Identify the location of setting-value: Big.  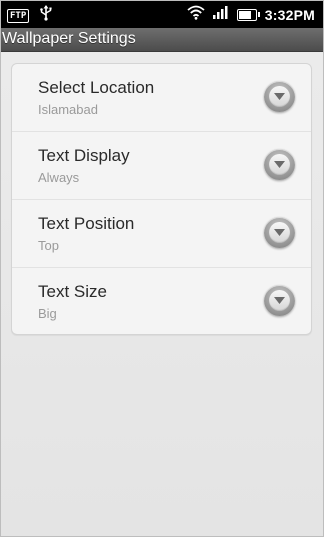
(47, 313).